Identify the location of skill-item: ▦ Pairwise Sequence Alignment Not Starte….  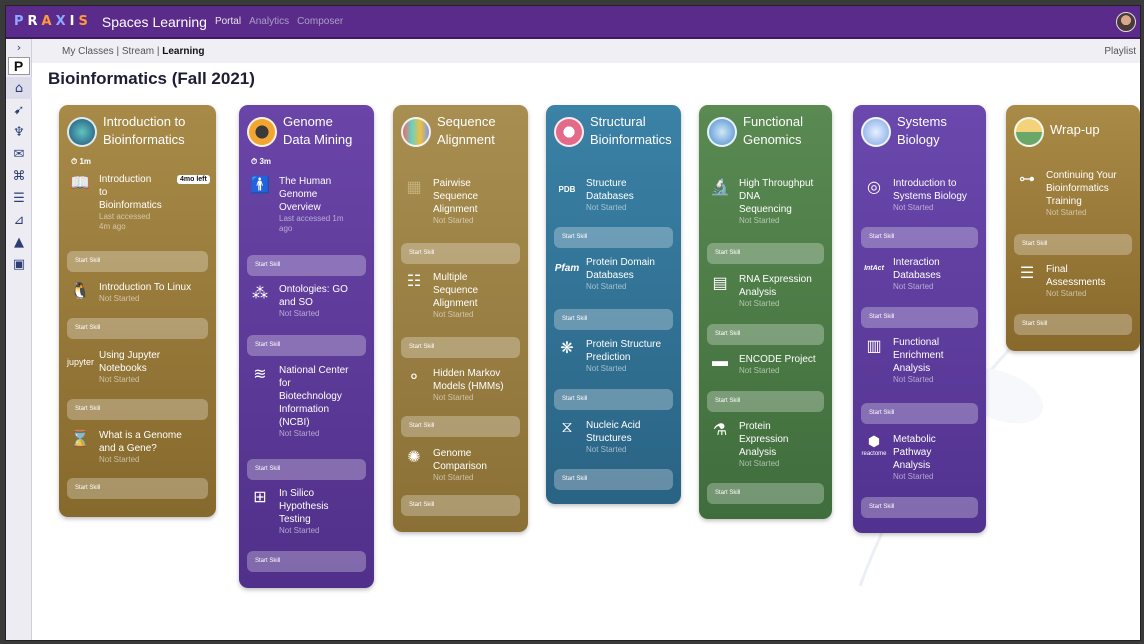
(460, 201).